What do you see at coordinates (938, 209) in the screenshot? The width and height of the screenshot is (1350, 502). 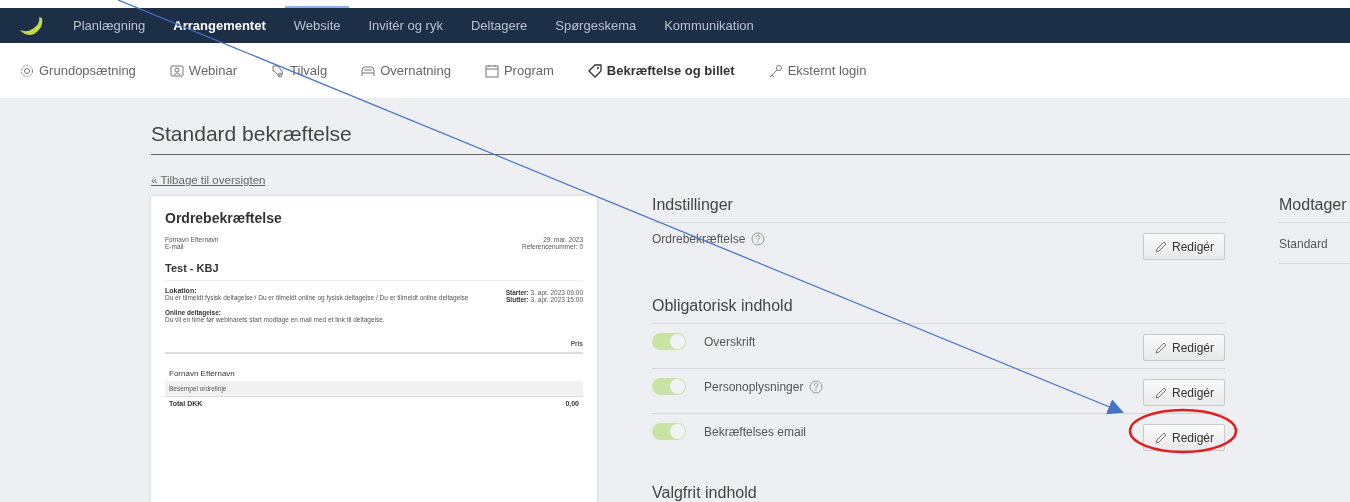 I see `section-heading: Indstillinger` at bounding box center [938, 209].